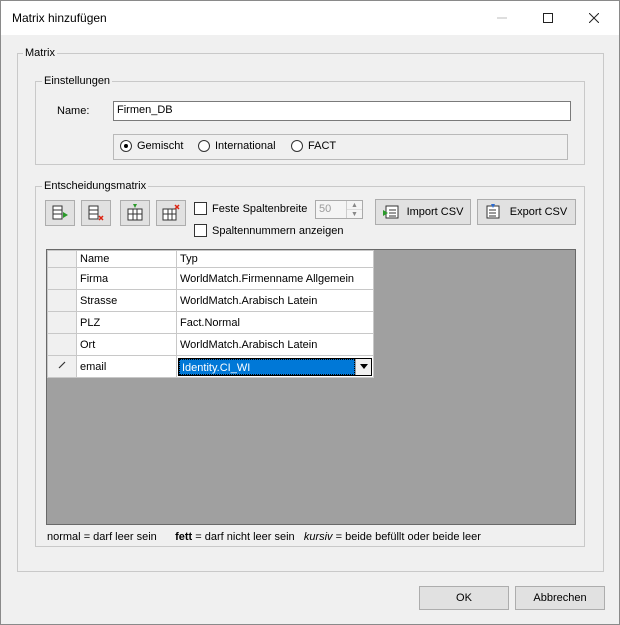 The height and width of the screenshot is (625, 620). I want to click on table-row: Firma WorldMatch.Firmenname Allgemein, so click(210, 278).